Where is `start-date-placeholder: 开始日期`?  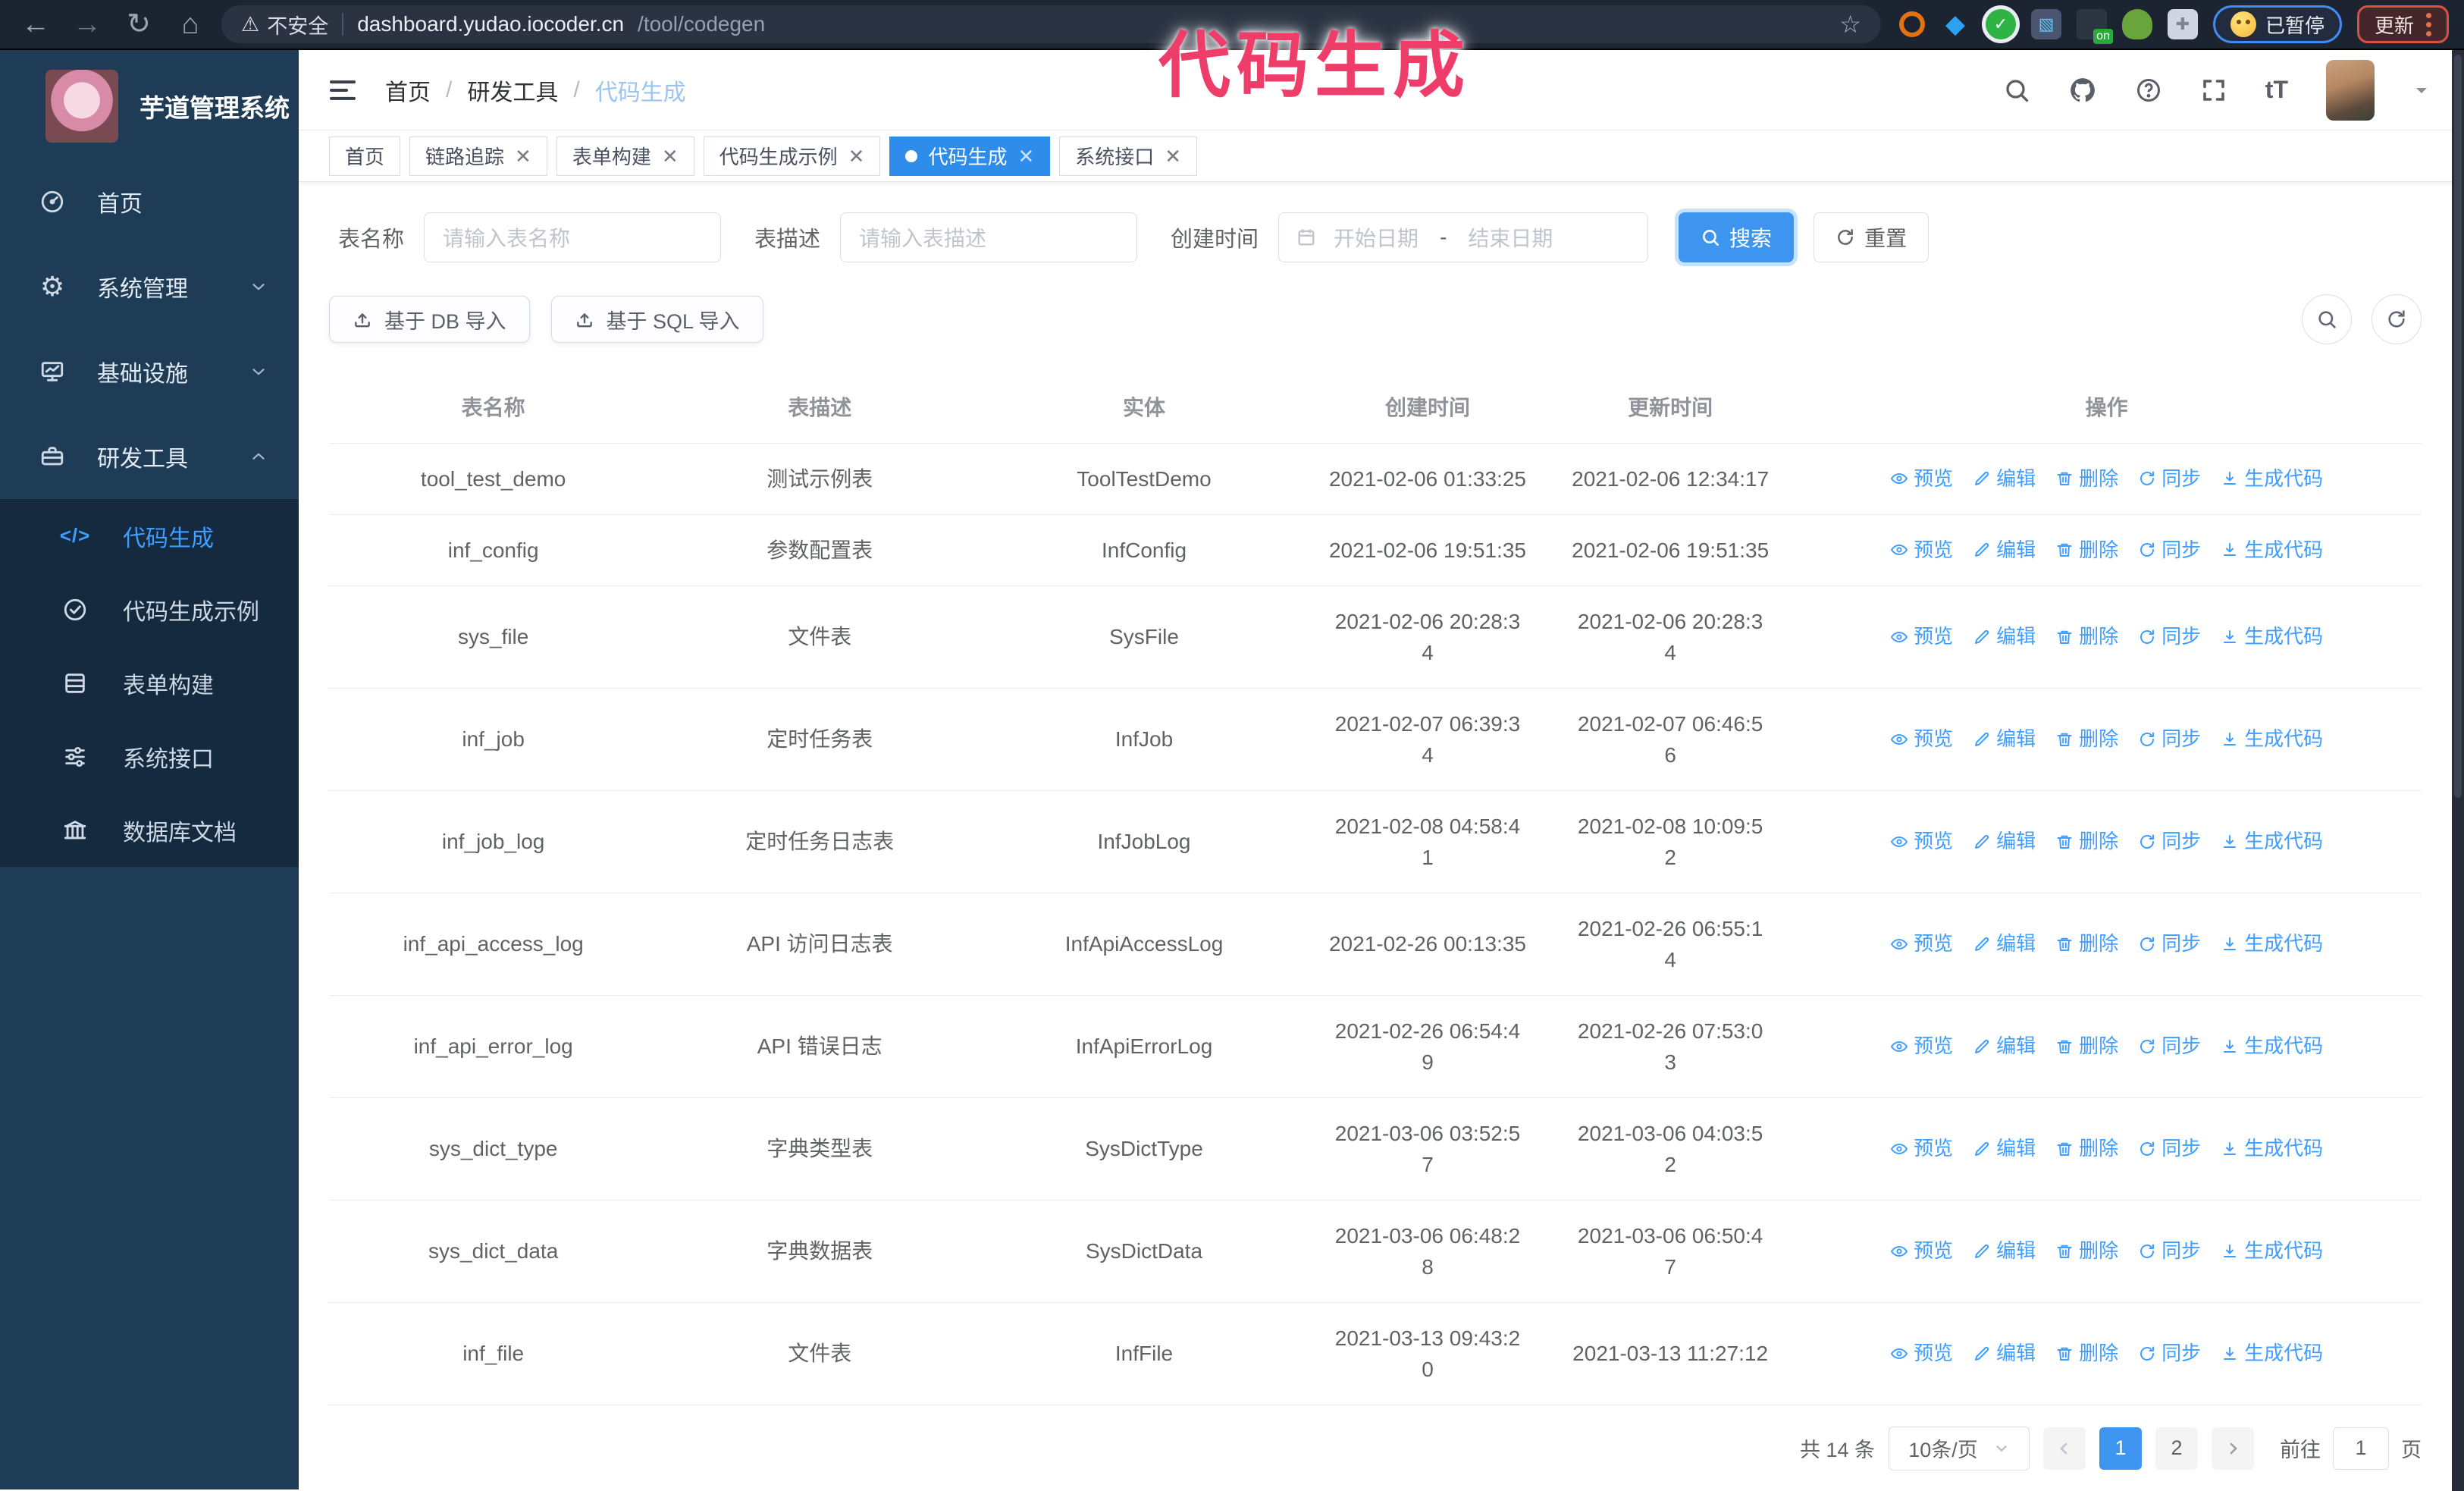 start-date-placeholder: 开始日期 is located at coordinates (1377, 237).